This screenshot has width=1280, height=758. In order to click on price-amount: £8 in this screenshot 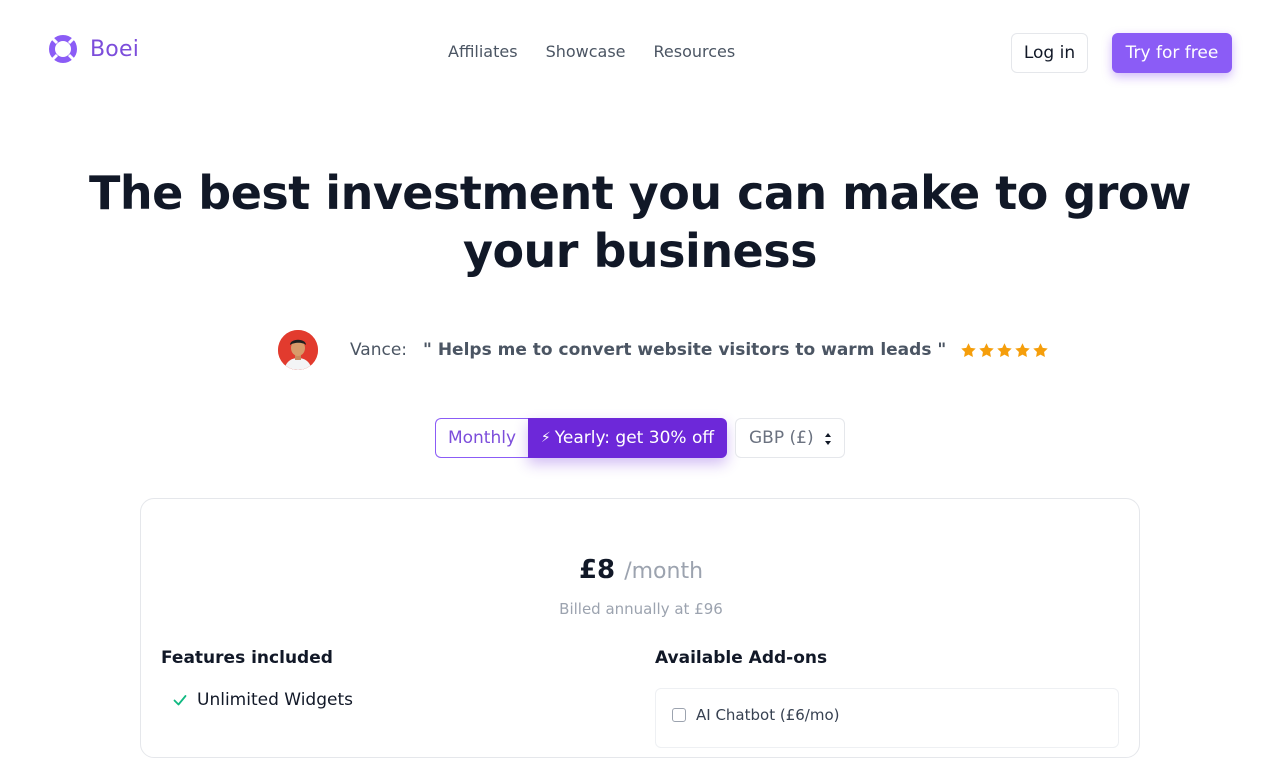, I will do `click(597, 570)`.